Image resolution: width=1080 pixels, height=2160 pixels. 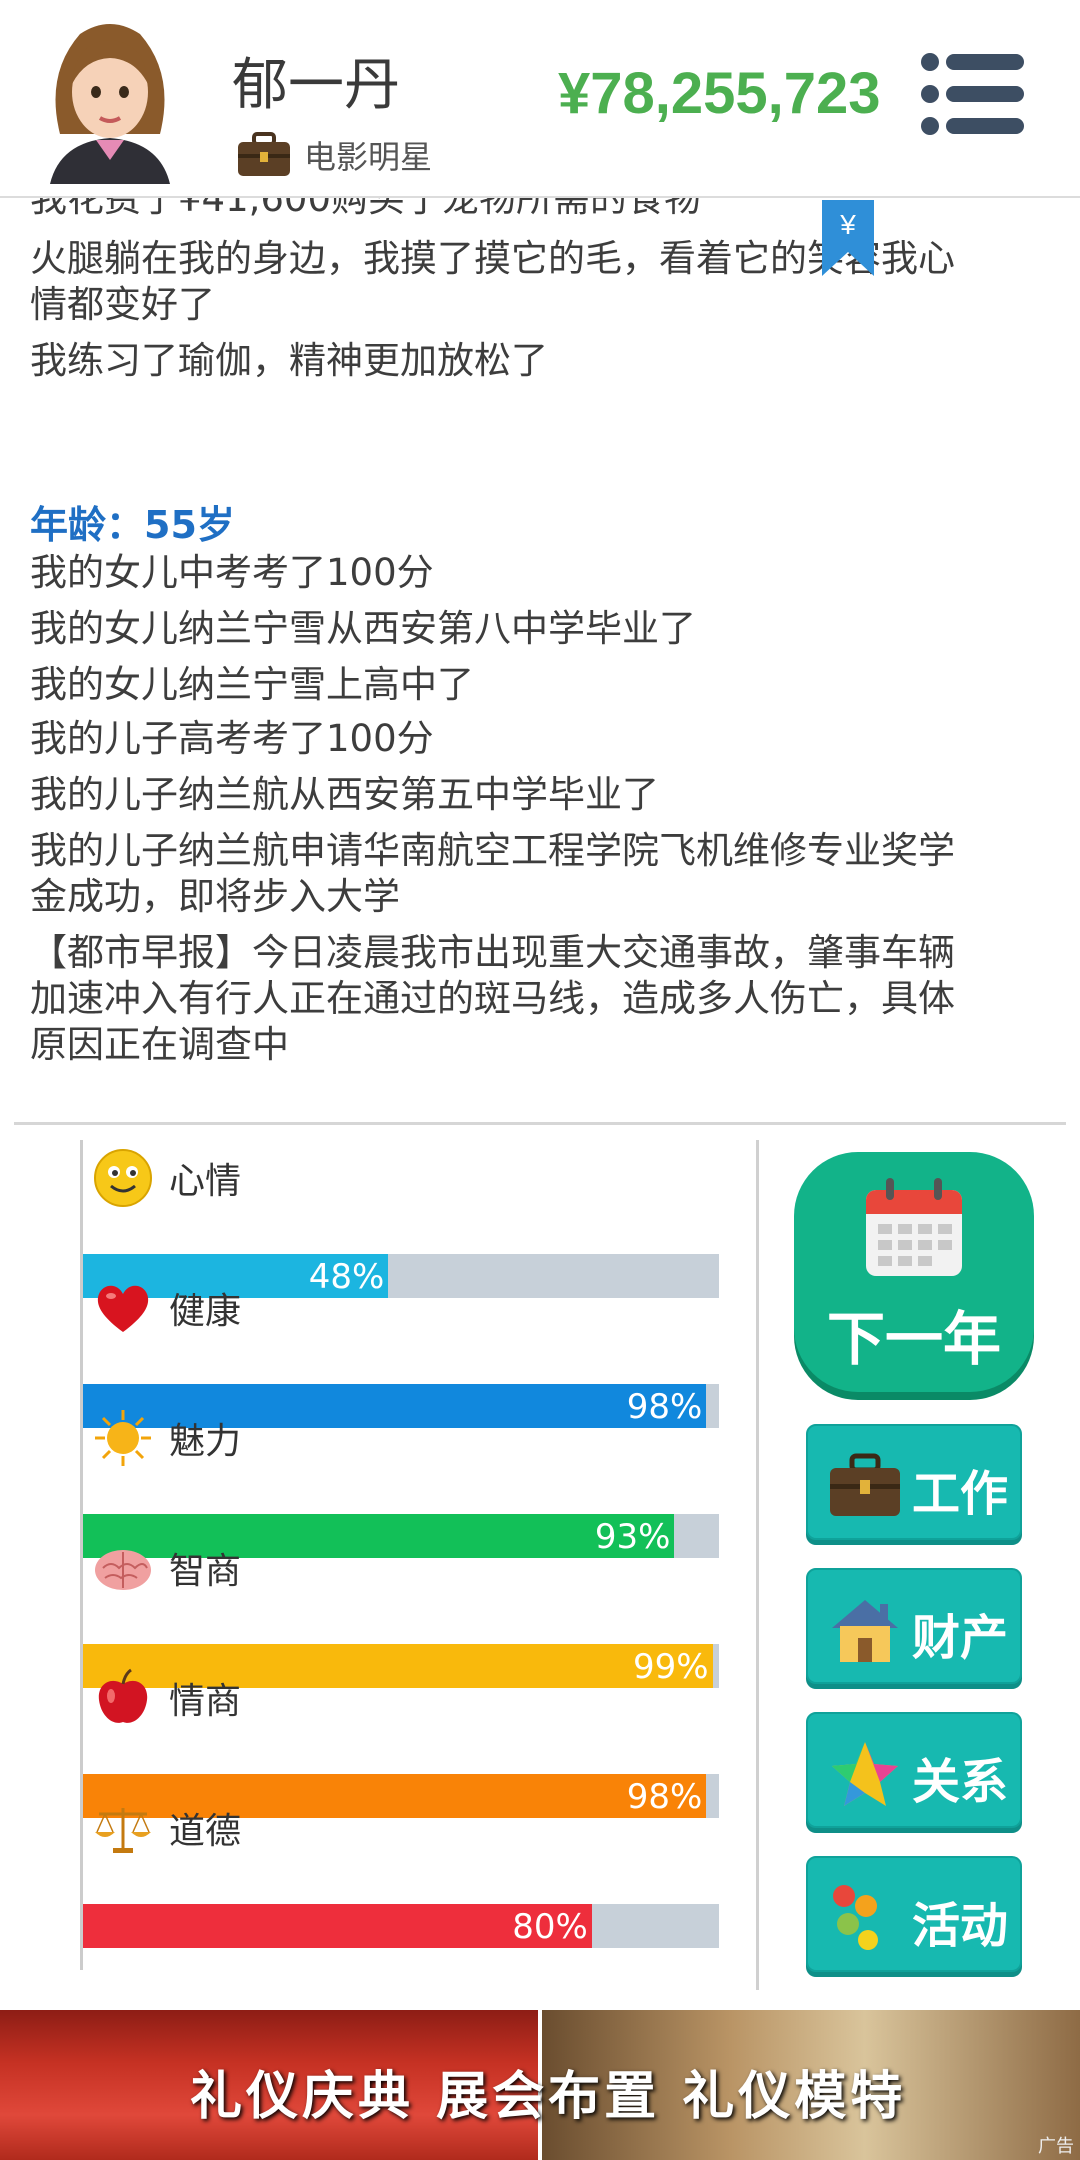 What do you see at coordinates (132, 525) in the screenshot?
I see `age-heading: 年龄：55岁` at bounding box center [132, 525].